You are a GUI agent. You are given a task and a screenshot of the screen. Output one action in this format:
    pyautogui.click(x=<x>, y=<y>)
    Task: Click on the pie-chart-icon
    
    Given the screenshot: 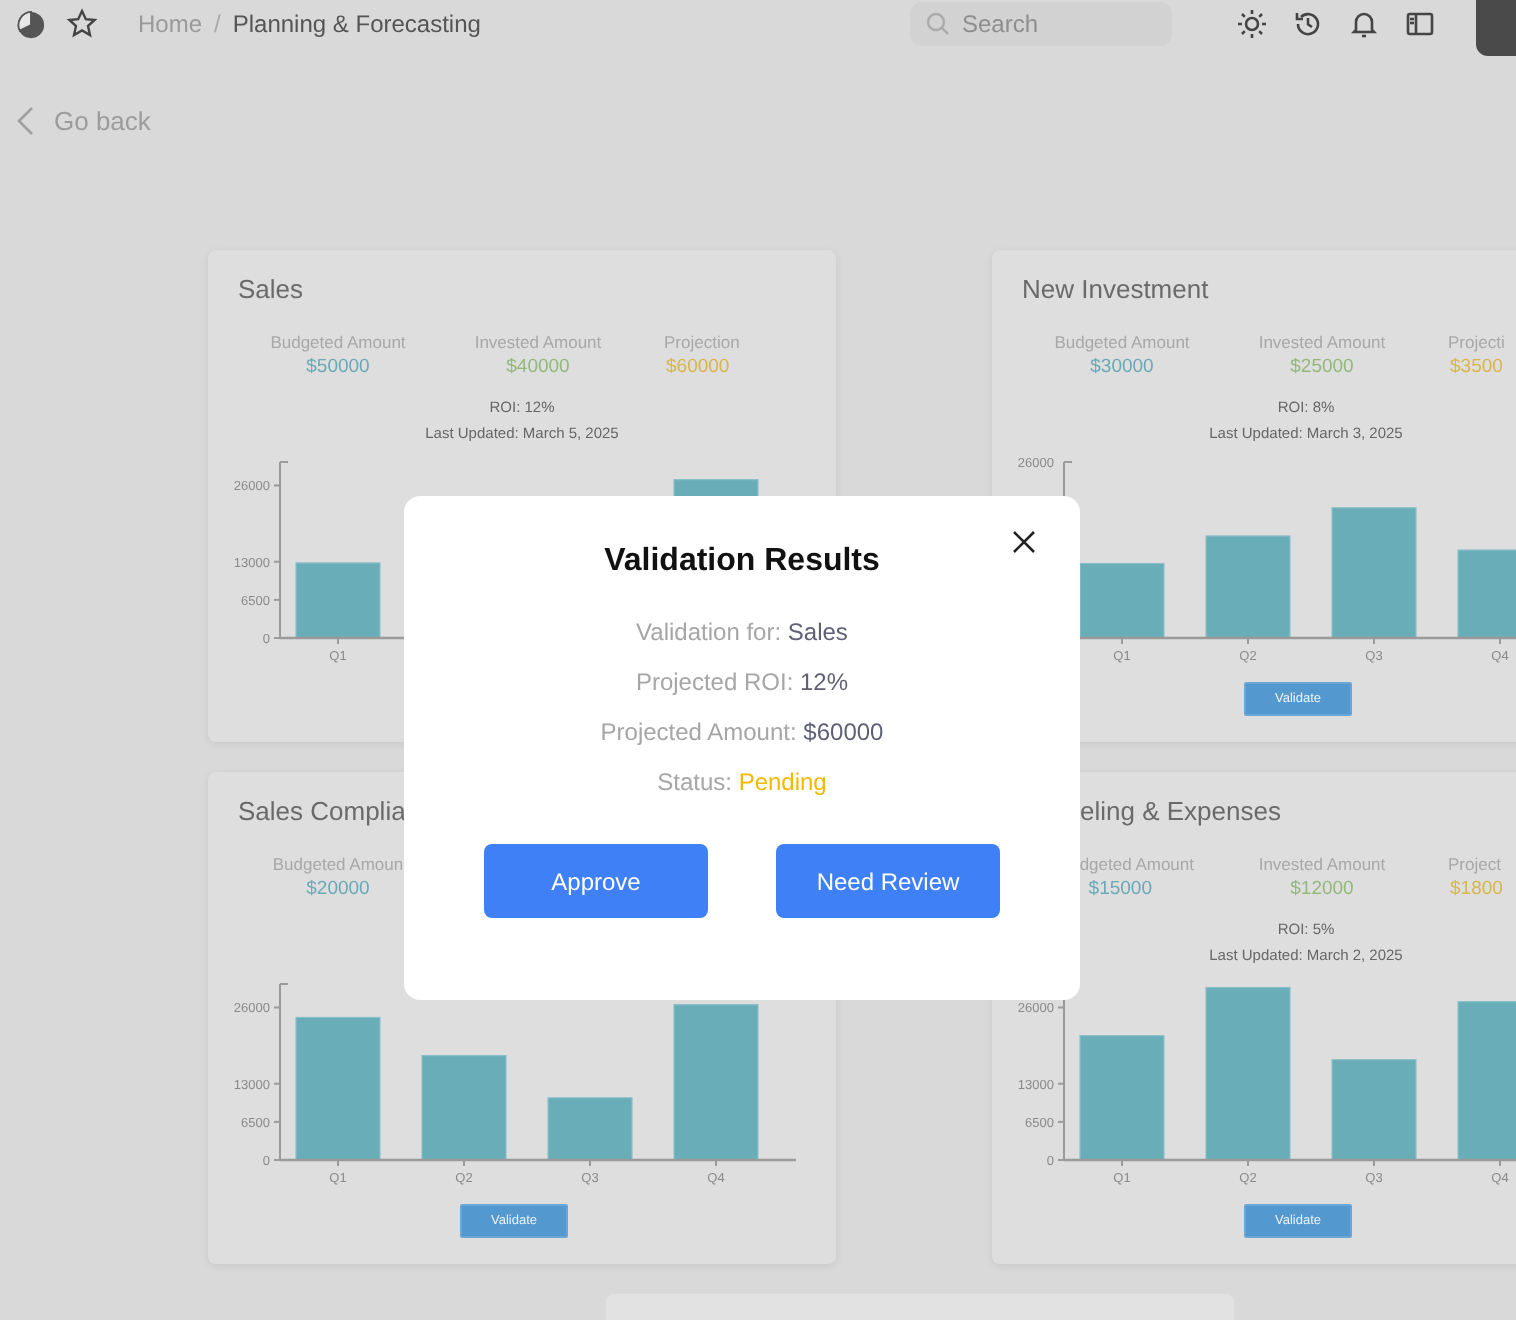 What is the action you would take?
    pyautogui.click(x=31, y=24)
    